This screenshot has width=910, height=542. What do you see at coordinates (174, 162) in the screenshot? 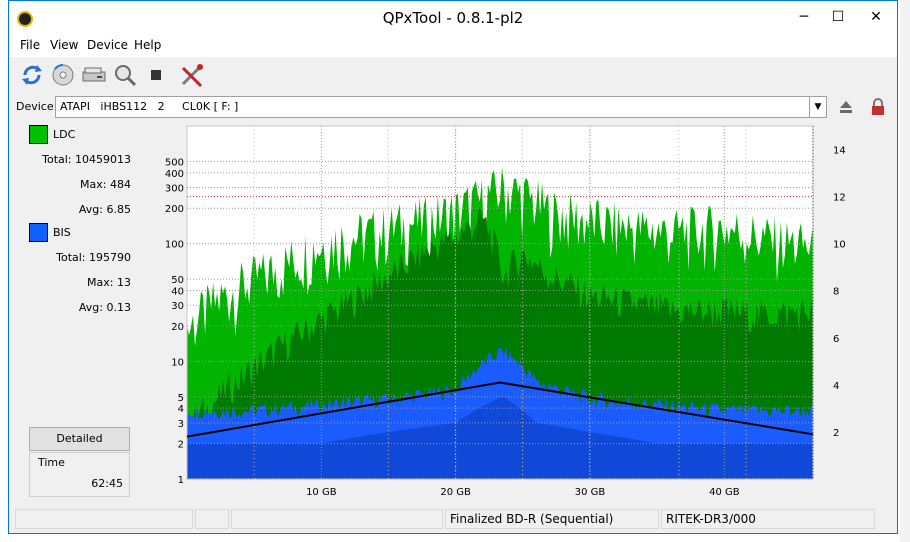
I see `y-left-tick-label: 500` at bounding box center [174, 162].